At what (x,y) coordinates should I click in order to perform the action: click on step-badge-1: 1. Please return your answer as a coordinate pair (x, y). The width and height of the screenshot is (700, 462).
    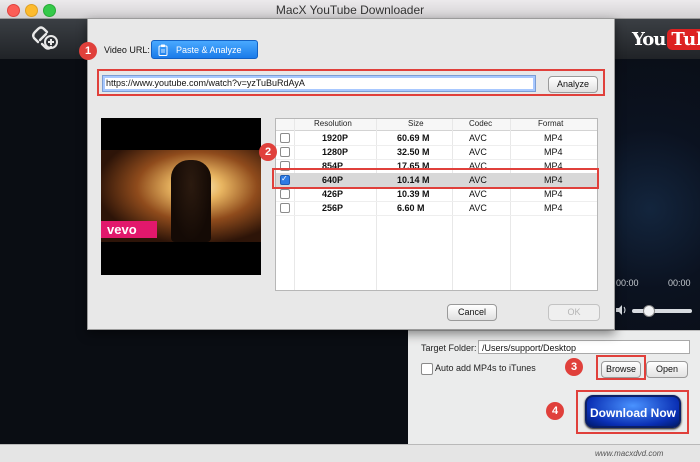
    Looking at the image, I should click on (88, 51).